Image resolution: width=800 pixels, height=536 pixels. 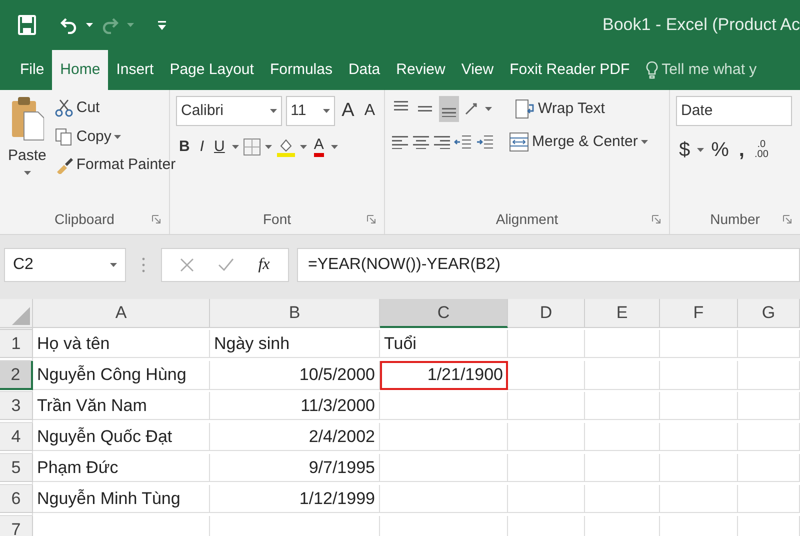 What do you see at coordinates (463, 142) in the screenshot?
I see `decrease-indent-icon` at bounding box center [463, 142].